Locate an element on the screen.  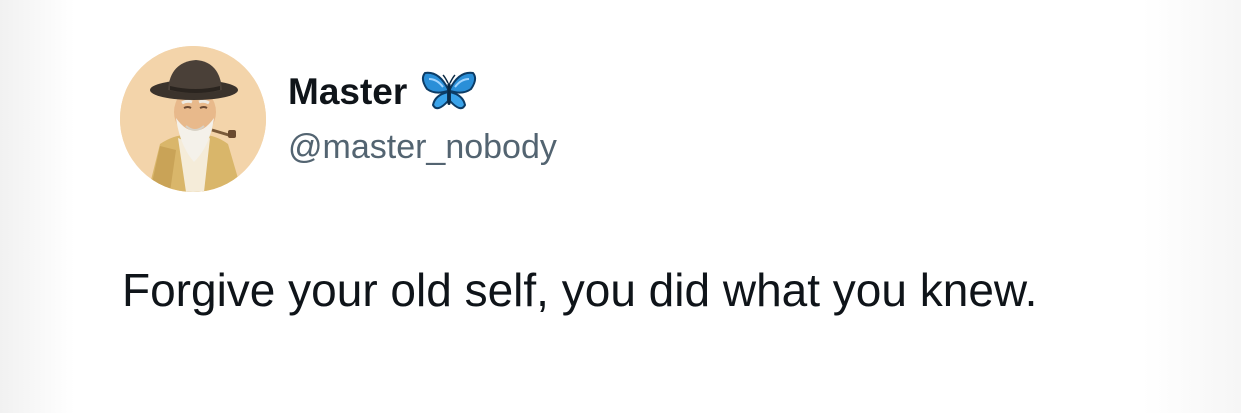
name-row: Master is located at coordinates (422, 92).